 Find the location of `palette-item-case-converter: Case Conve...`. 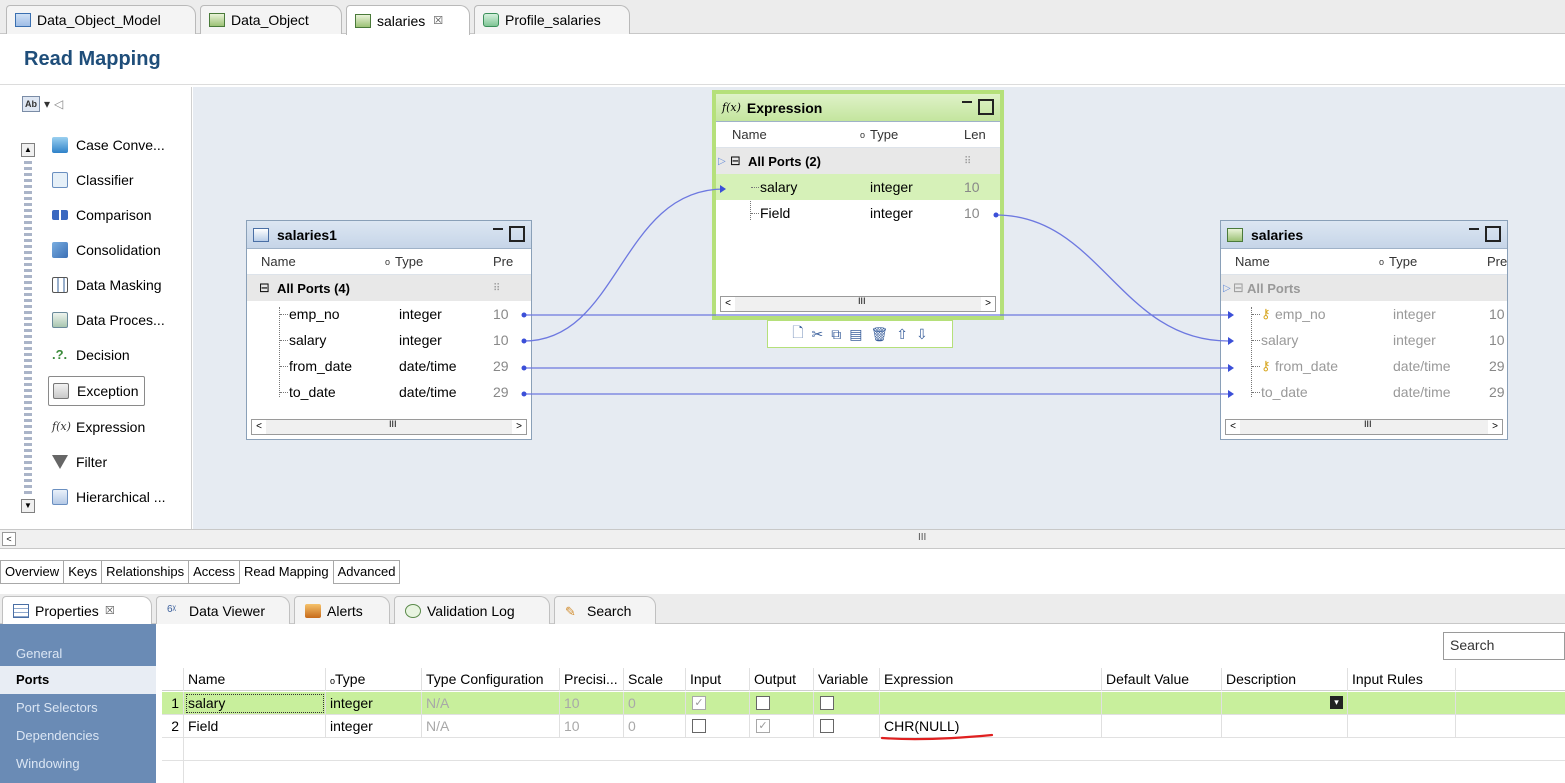

palette-item-case-converter: Case Conve... is located at coordinates (108, 145).